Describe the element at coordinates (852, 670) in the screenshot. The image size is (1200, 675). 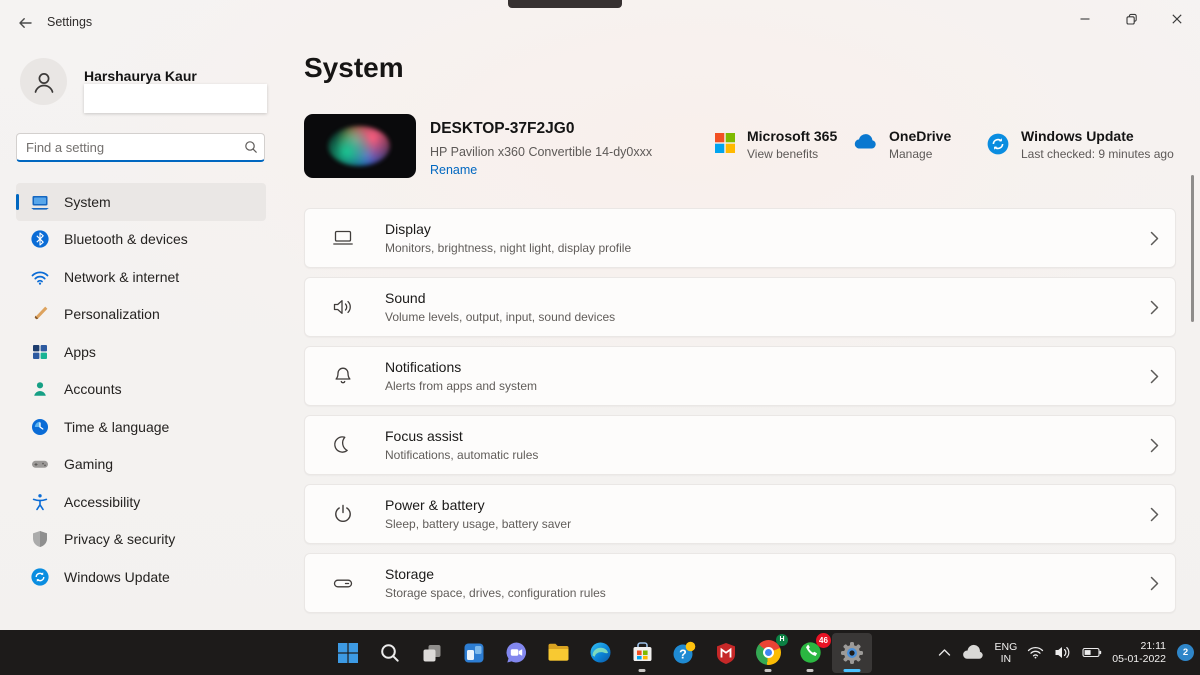
I see `active-app-indicator` at that location.